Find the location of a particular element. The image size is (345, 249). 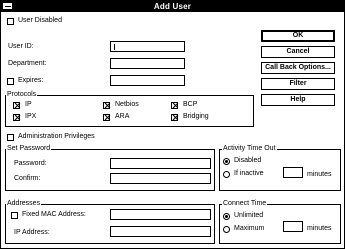

user-disabled-label: User Disabled is located at coordinates (40, 20).